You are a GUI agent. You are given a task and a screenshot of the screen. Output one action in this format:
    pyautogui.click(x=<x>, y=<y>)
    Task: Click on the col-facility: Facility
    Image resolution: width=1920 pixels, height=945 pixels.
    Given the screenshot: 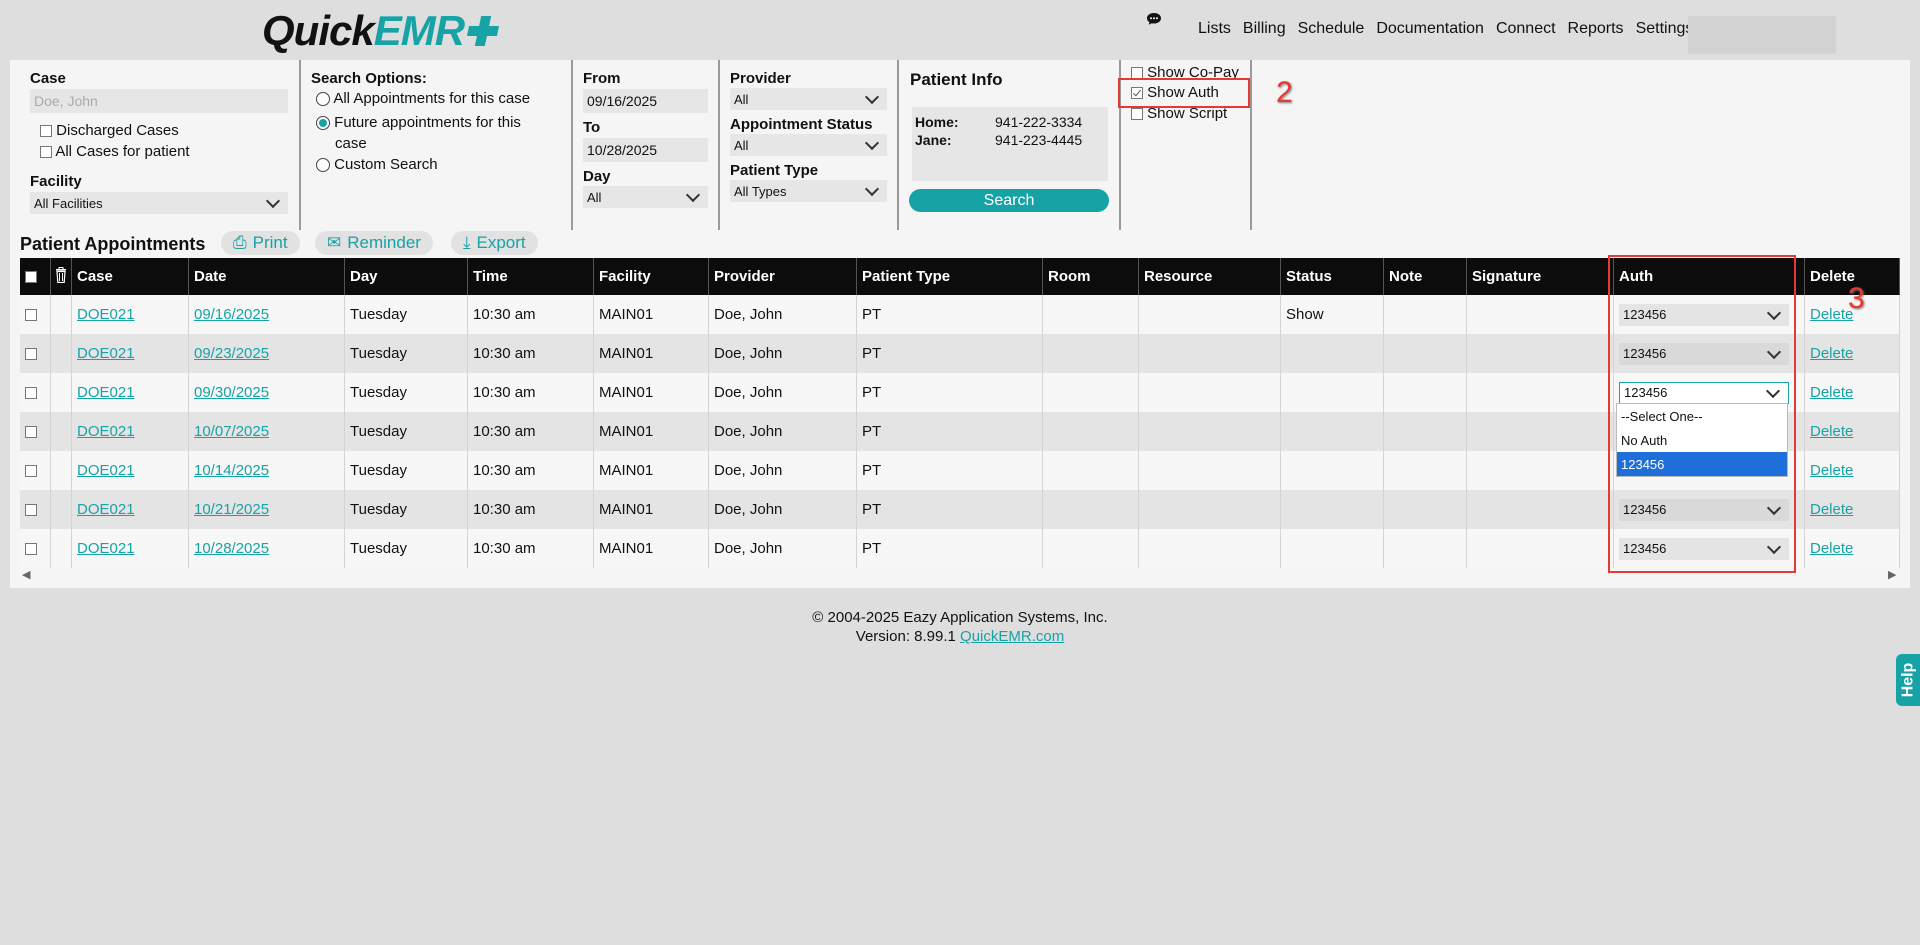 What is the action you would take?
    pyautogui.click(x=651, y=276)
    